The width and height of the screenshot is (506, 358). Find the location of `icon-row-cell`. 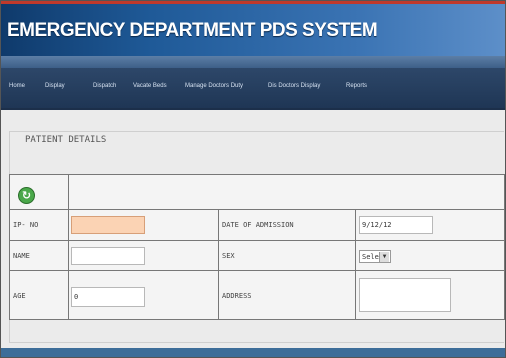

icon-row-cell is located at coordinates (286, 192).